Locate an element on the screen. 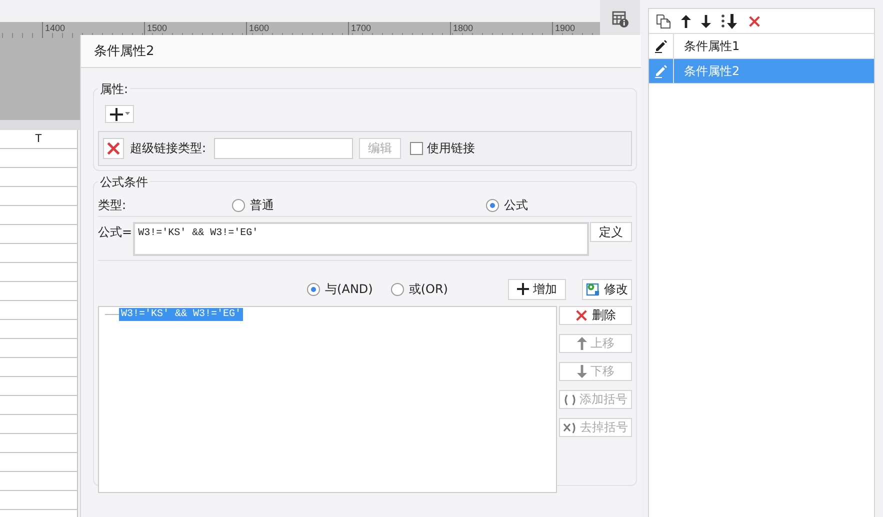  modify-button: 修改 is located at coordinates (607, 289).